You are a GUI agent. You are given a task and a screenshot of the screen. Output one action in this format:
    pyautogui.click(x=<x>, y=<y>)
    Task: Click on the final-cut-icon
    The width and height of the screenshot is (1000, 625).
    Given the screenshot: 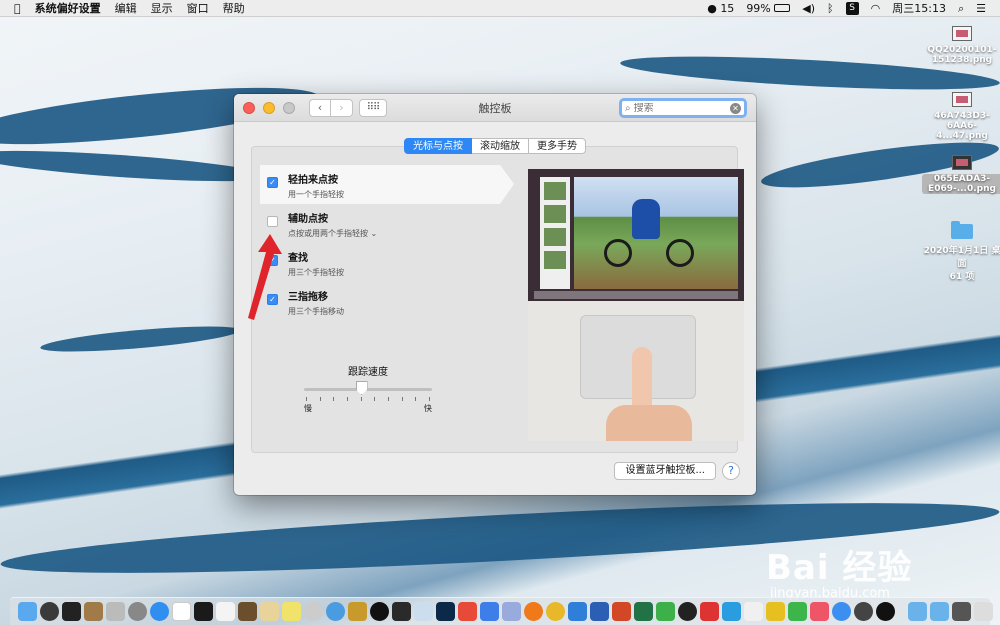 What is the action you would take?
    pyautogui.click(x=401, y=611)
    